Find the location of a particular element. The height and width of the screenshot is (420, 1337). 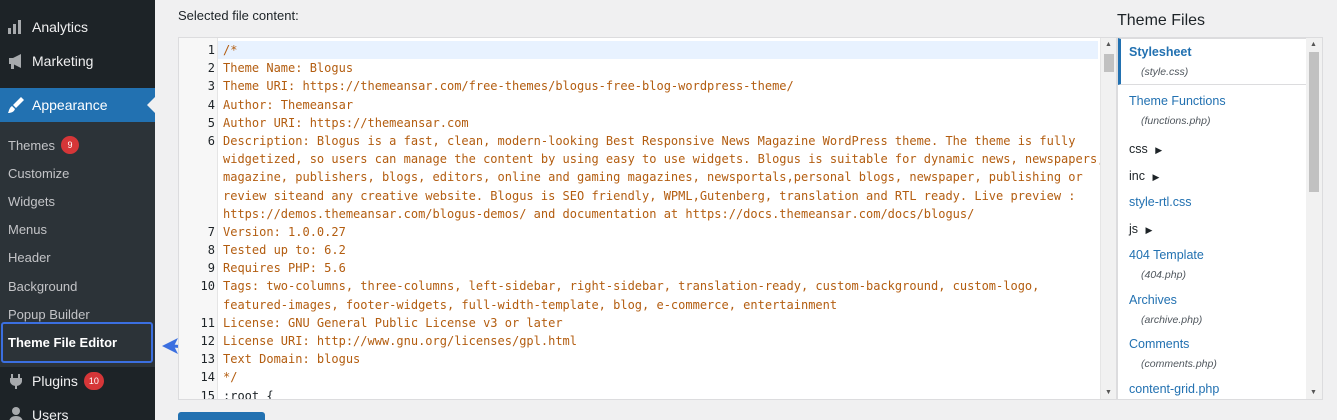

submenu-item-header: Header is located at coordinates (29, 257).